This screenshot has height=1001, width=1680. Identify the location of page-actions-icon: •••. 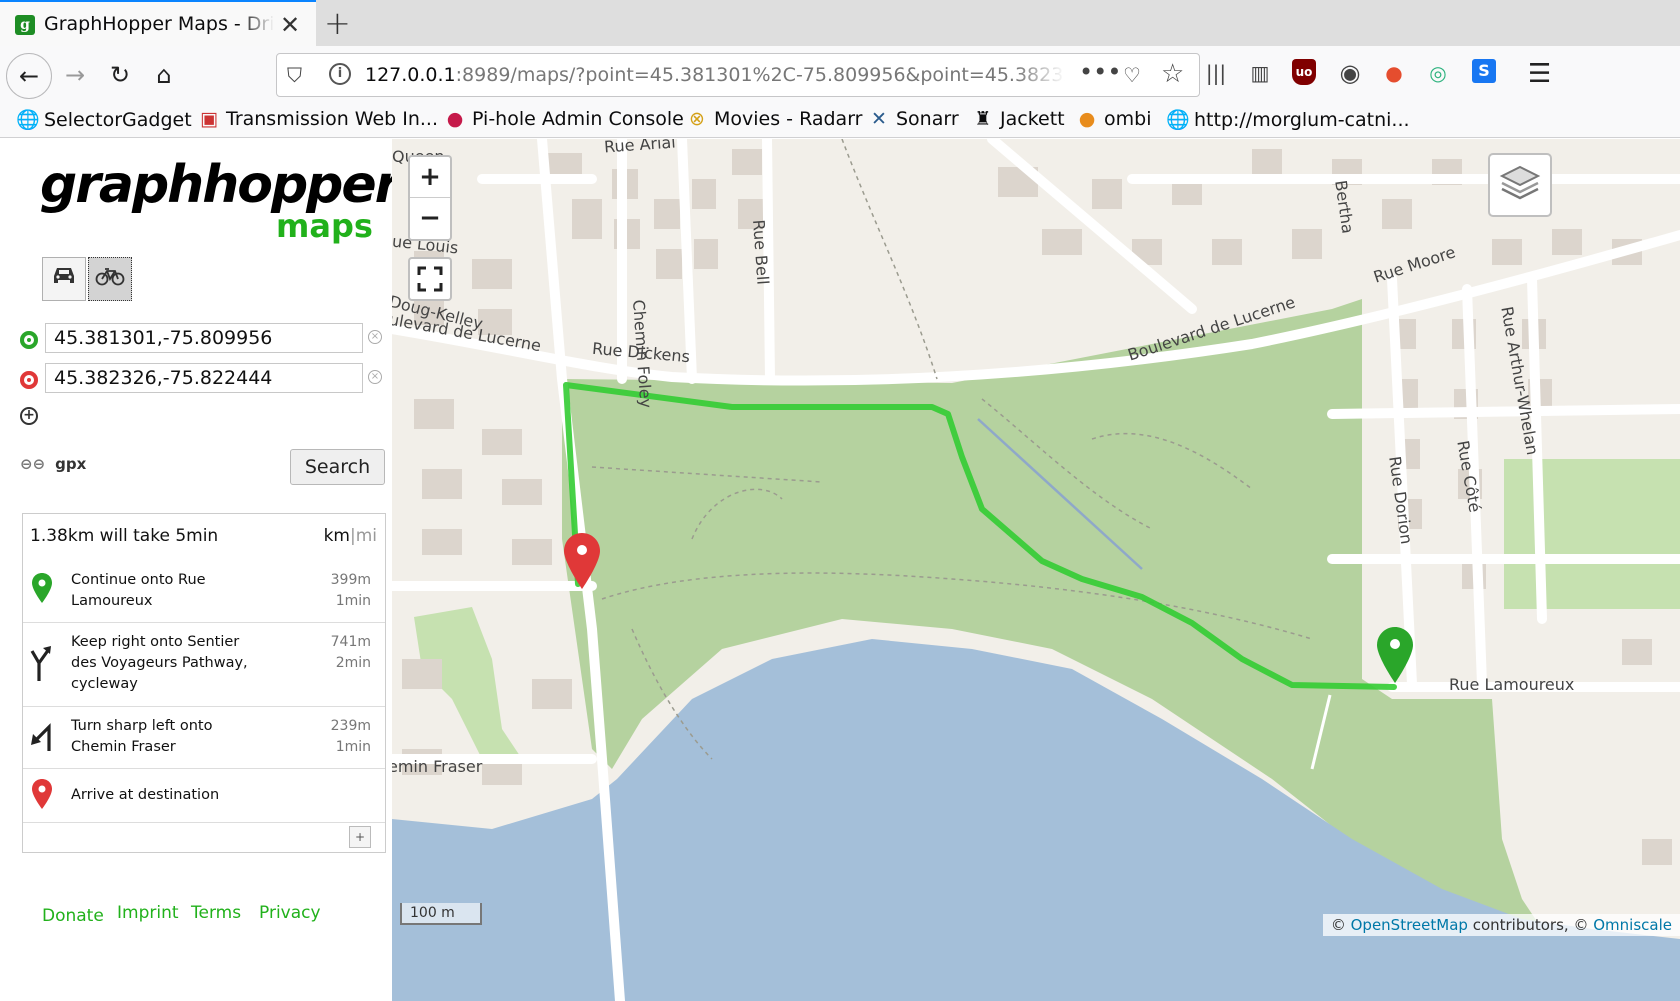
(1100, 72).